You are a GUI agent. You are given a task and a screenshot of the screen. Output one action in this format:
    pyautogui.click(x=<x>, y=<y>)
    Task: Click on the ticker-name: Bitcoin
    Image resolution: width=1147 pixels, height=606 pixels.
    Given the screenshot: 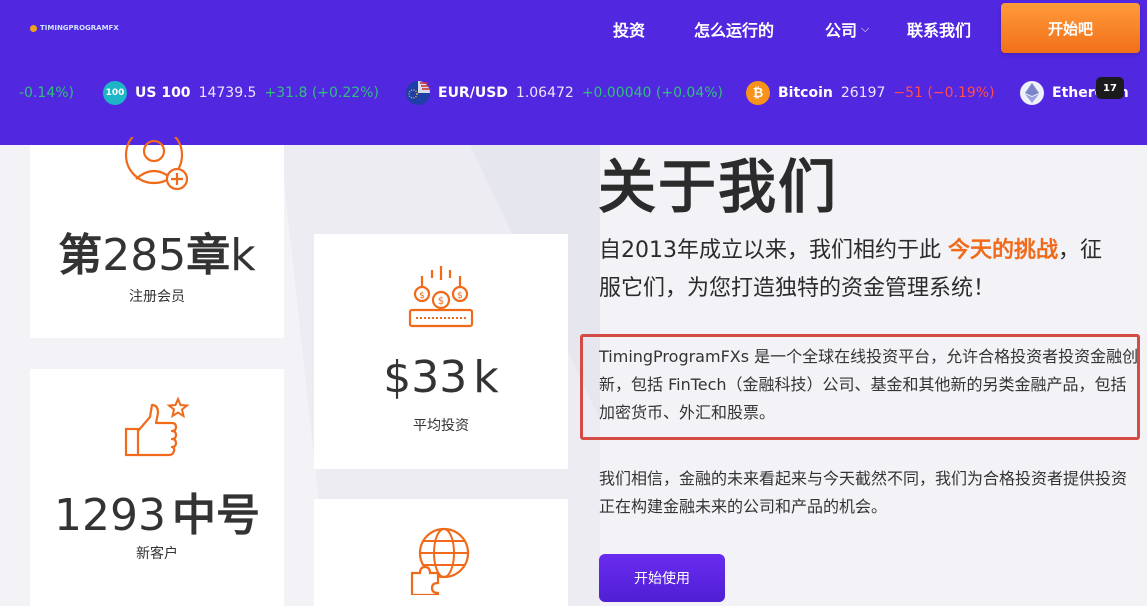 What is the action you would take?
    pyautogui.click(x=805, y=93)
    